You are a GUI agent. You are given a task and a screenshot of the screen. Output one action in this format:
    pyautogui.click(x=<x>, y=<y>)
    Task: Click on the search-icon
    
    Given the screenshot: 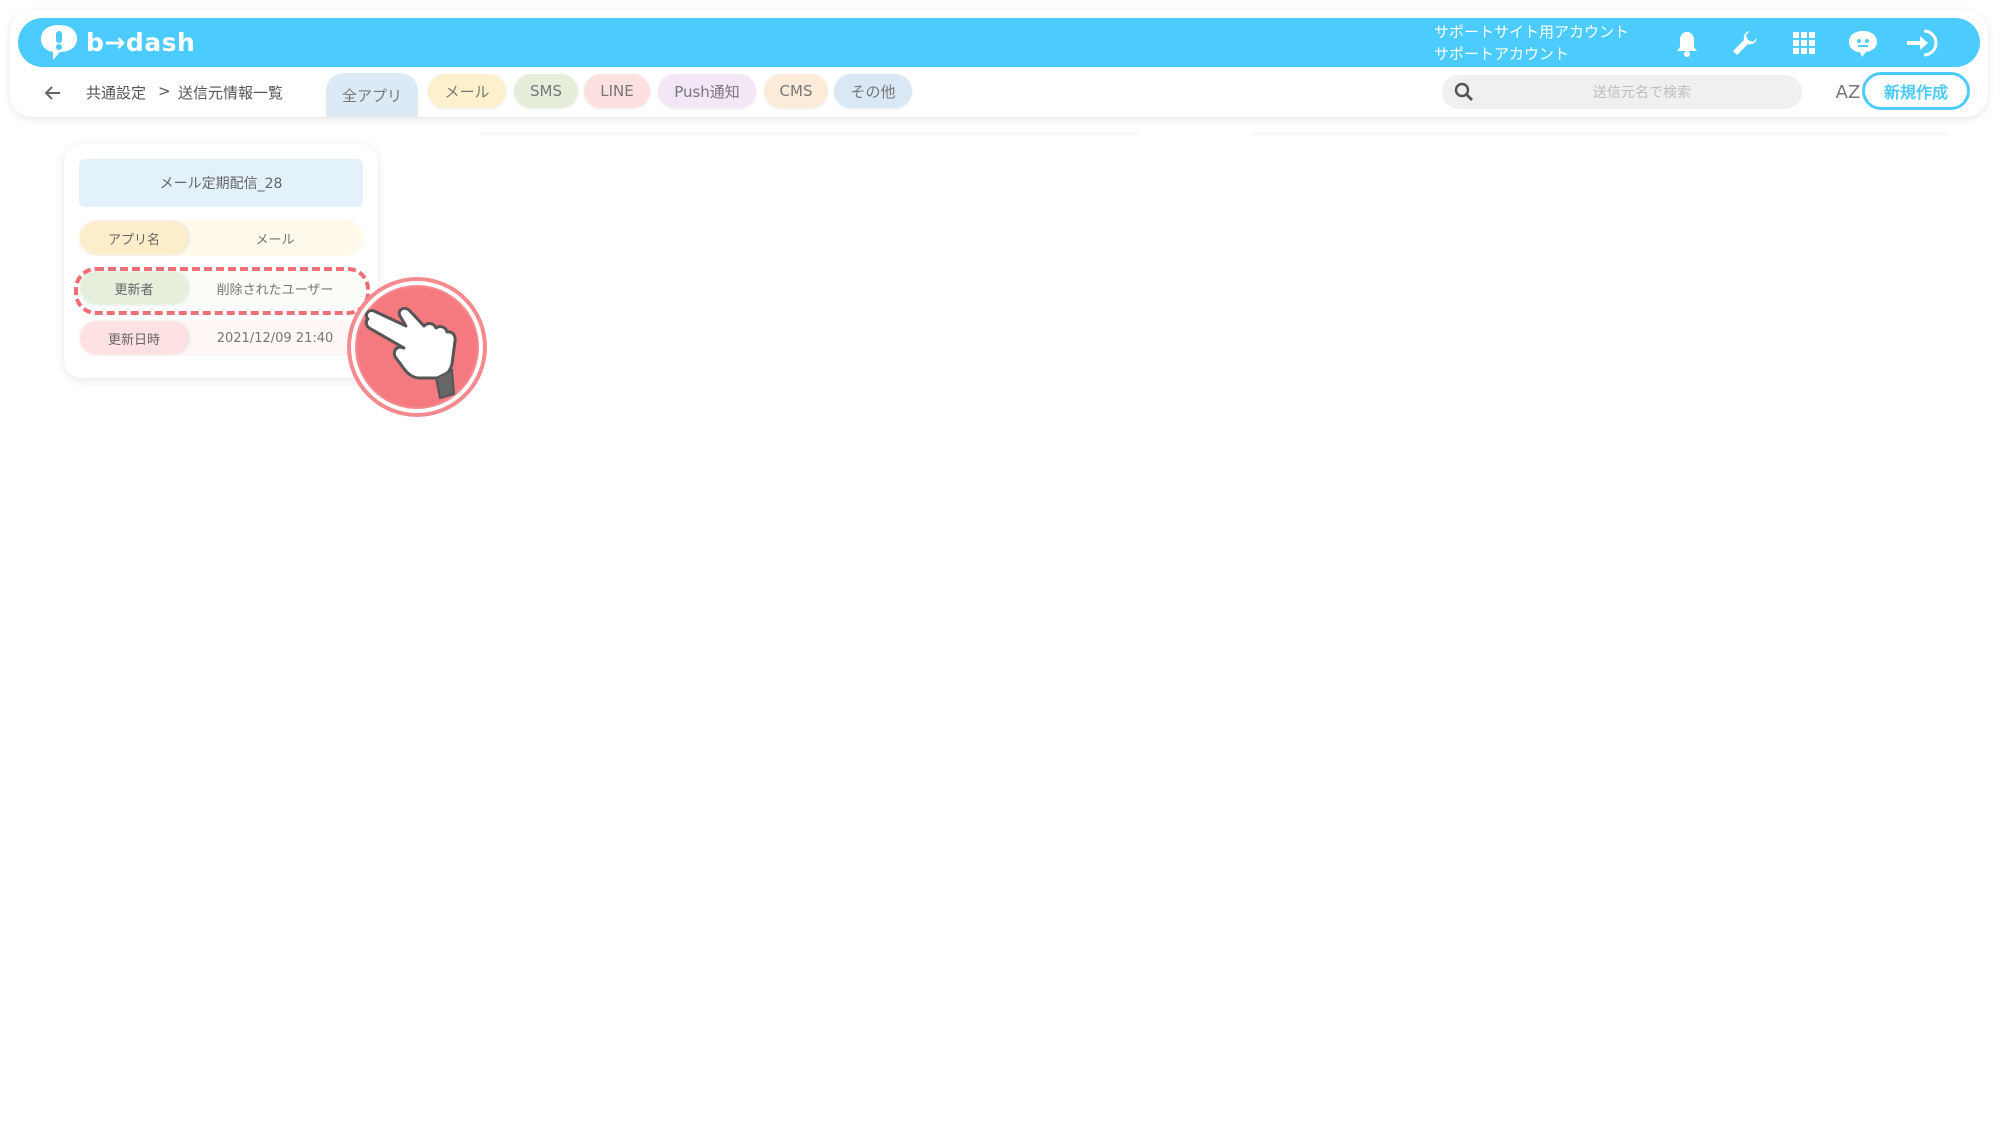 What is the action you would take?
    pyautogui.click(x=1463, y=91)
    